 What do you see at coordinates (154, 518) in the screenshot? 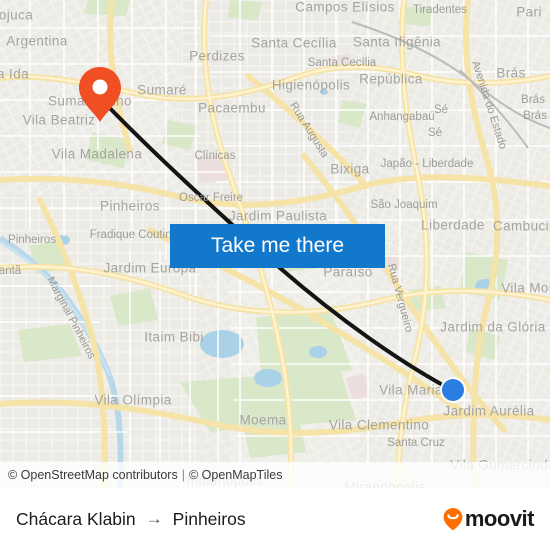
I see `arrow-right-icon: →` at bounding box center [154, 518].